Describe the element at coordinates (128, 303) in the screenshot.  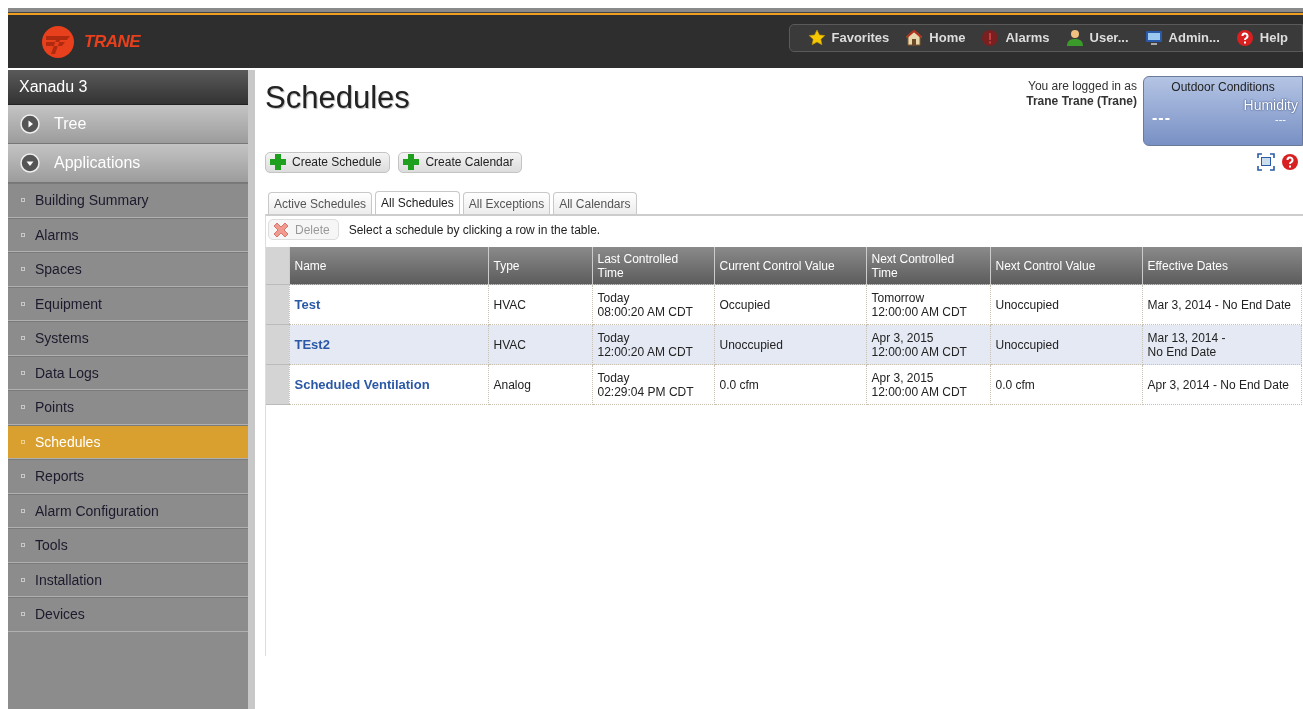
I see `nav-item: Equipment` at that location.